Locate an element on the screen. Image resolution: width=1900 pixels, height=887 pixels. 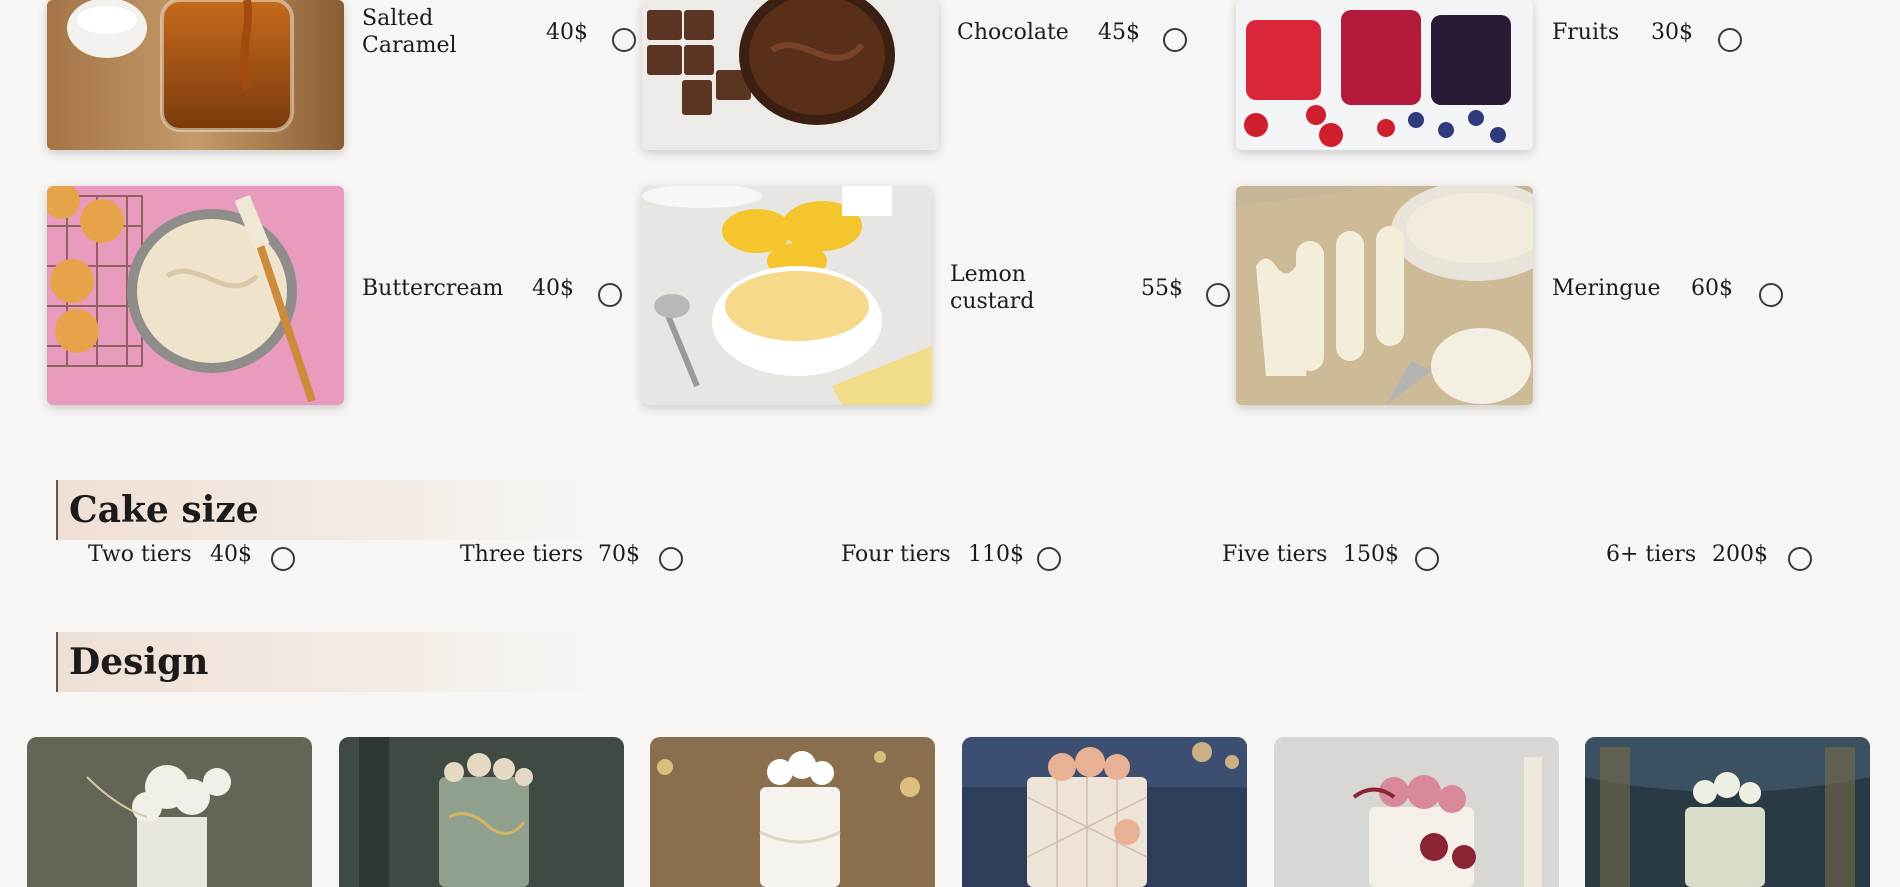
design-card-sage-gold is located at coordinates (481, 812).